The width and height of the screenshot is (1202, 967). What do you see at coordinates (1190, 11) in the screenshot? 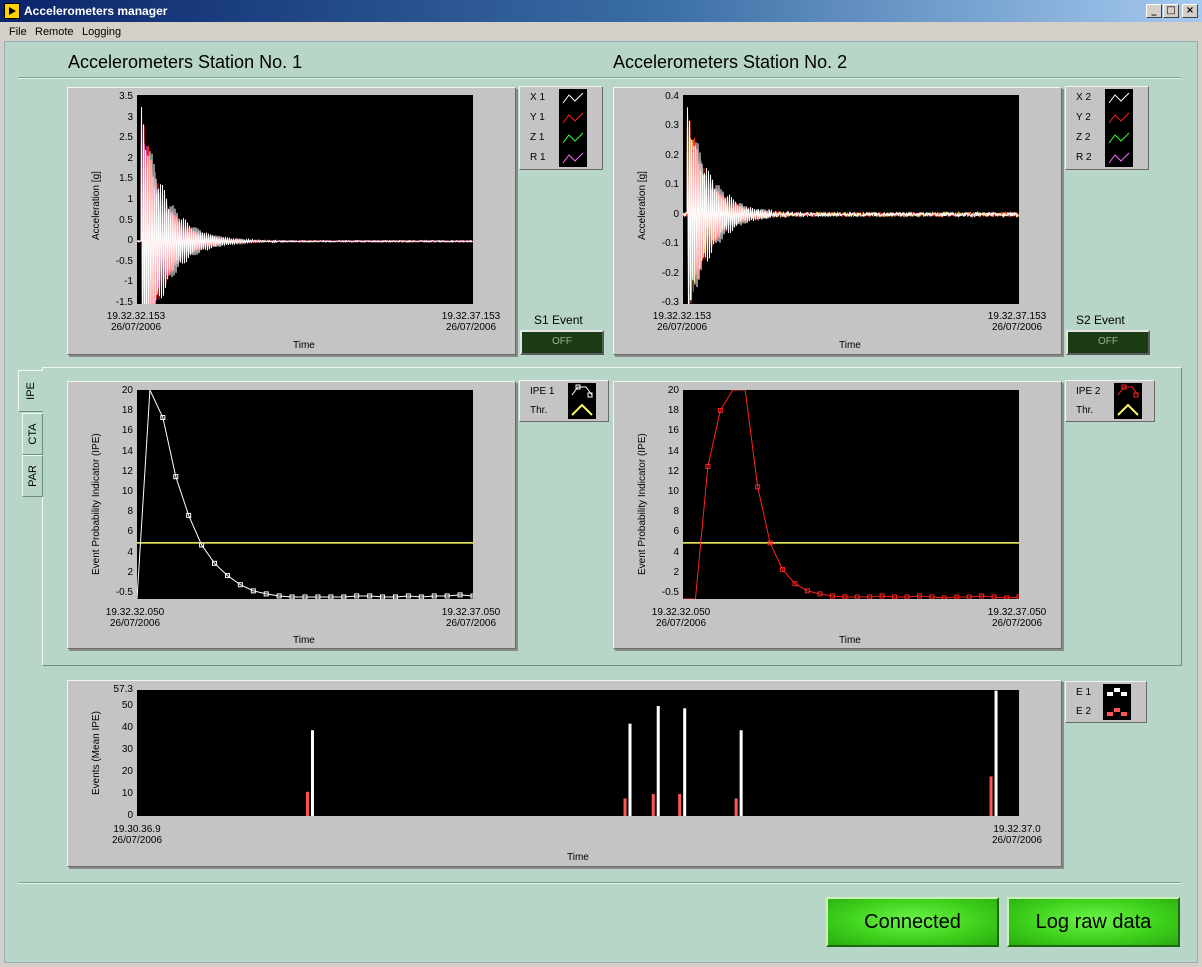
I see `close-button: ×` at bounding box center [1190, 11].